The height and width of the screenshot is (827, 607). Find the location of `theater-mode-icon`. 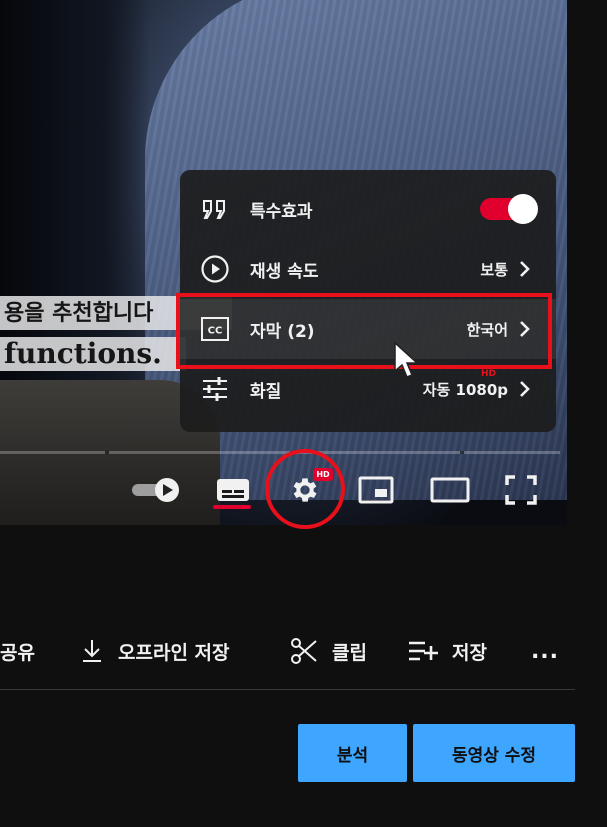

theater-mode-icon is located at coordinates (450, 490).